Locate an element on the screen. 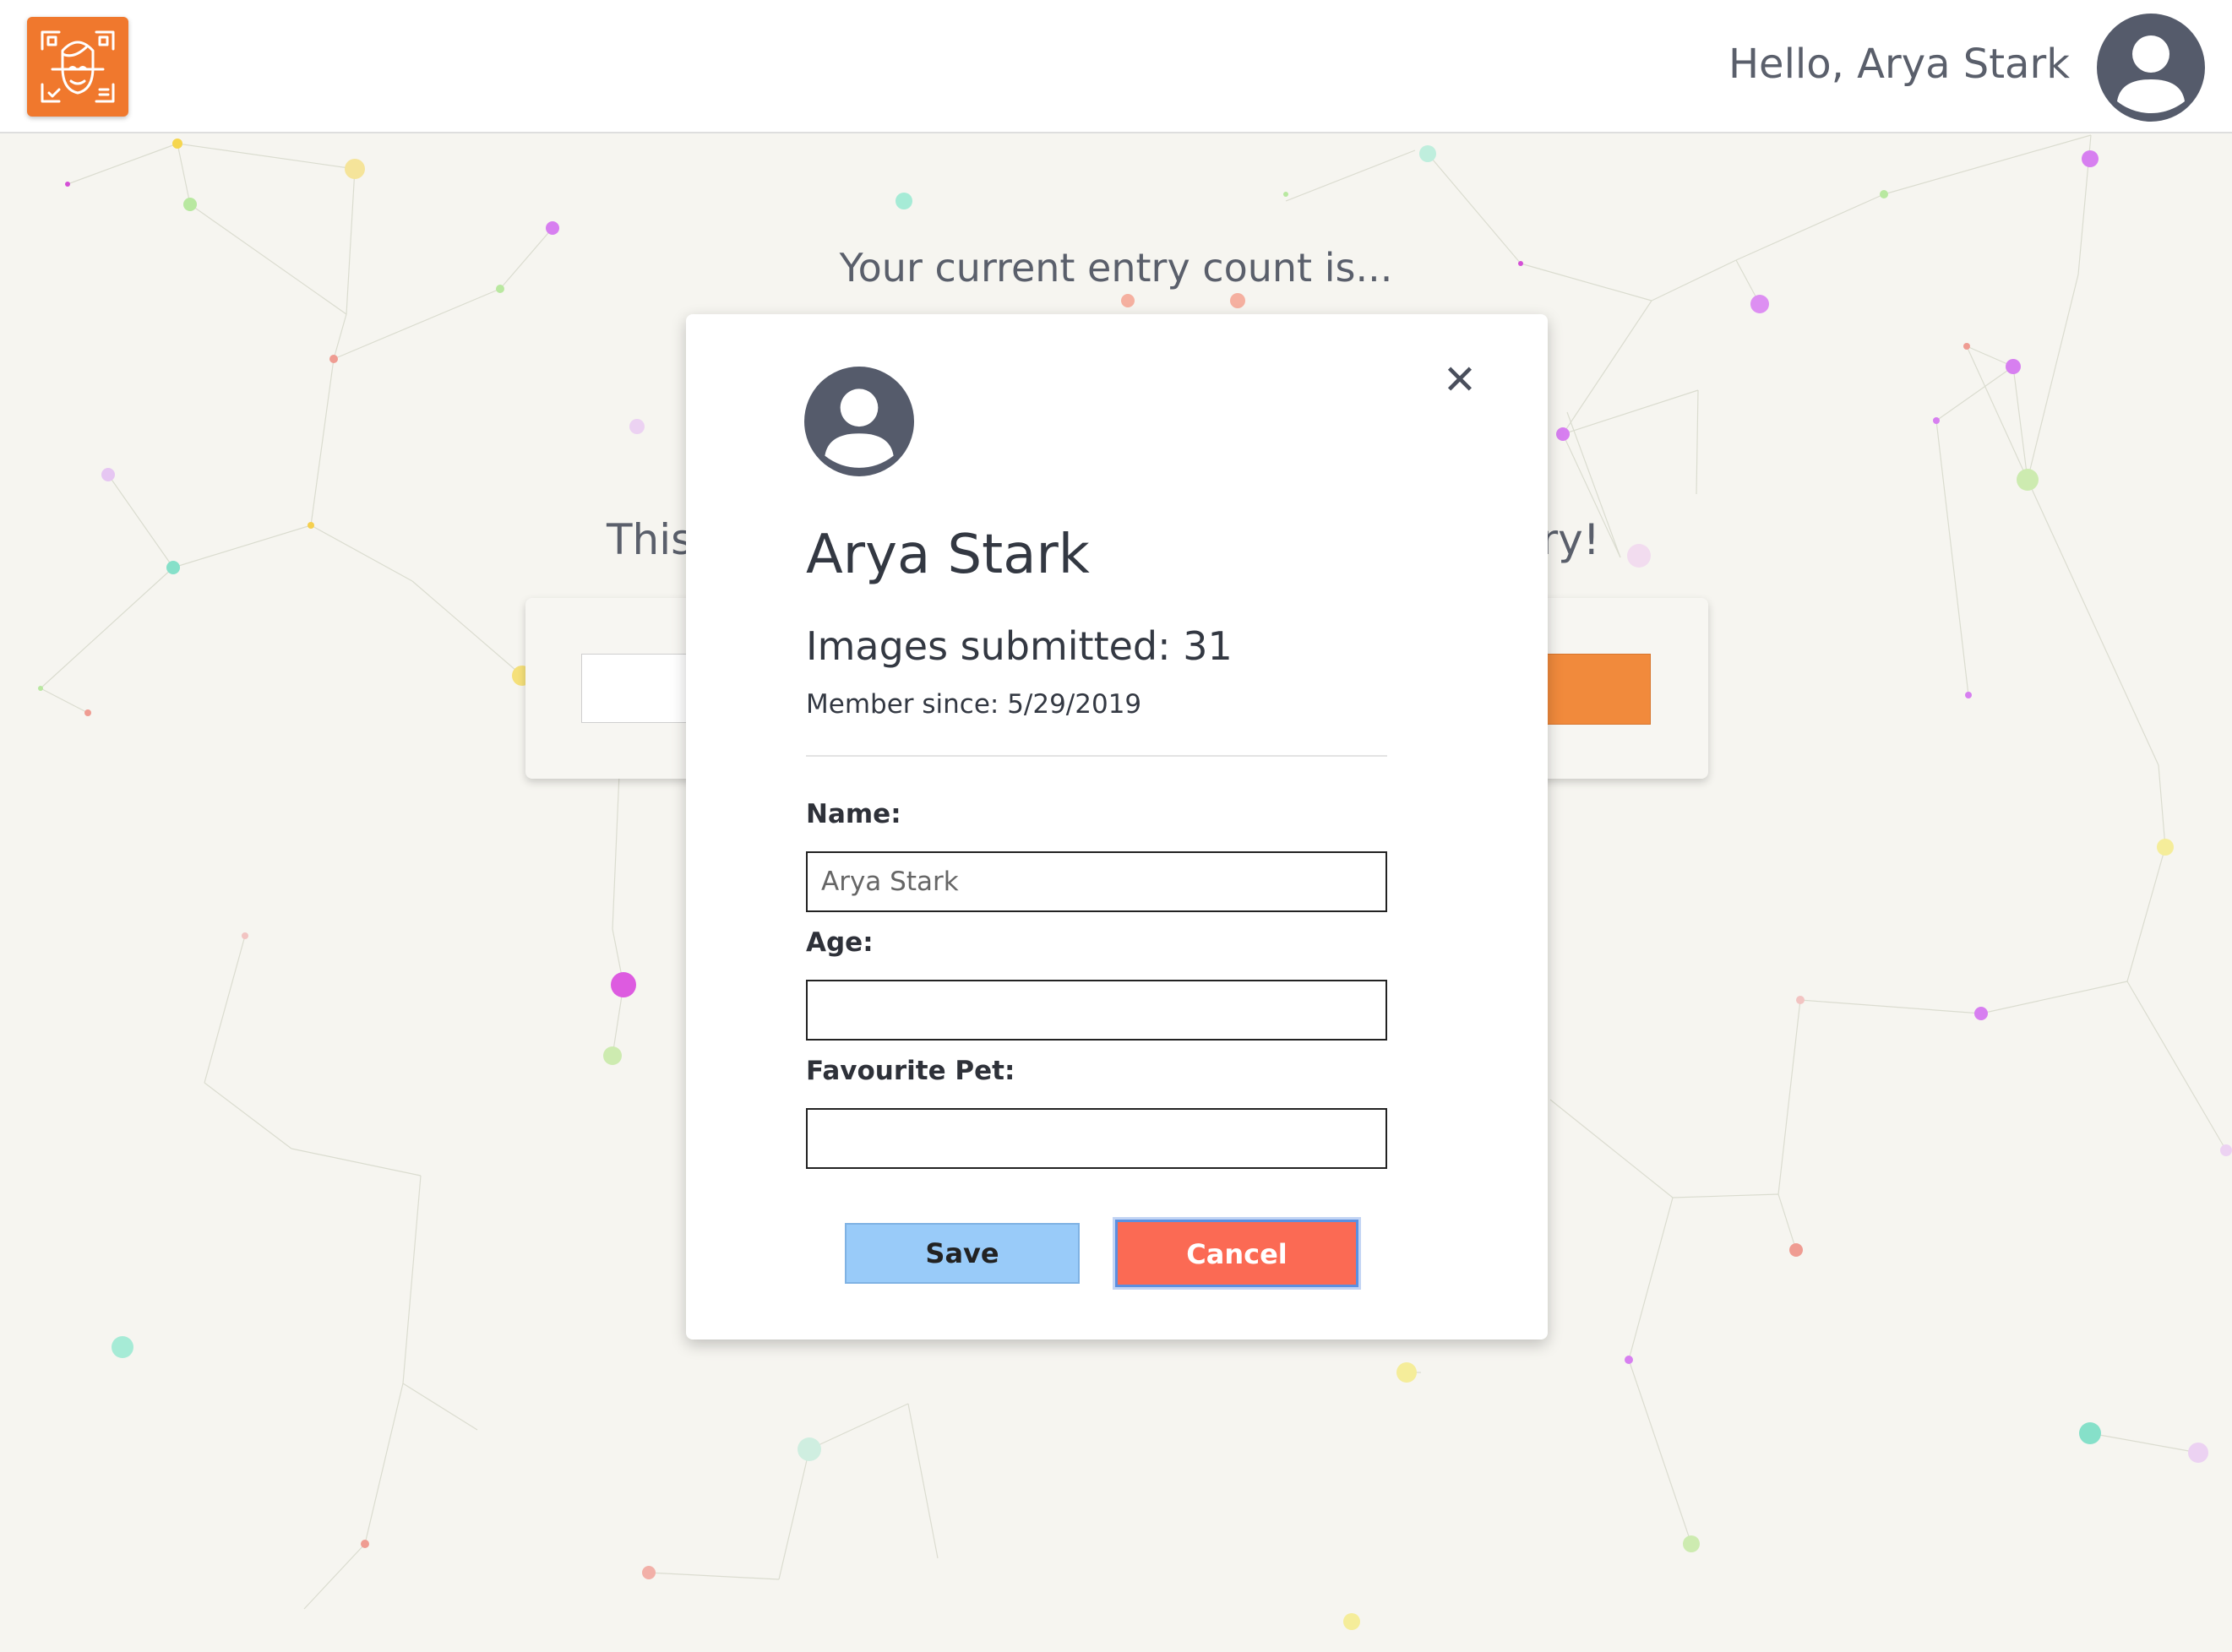 This screenshot has width=2232, height=1652. age-label: Age: is located at coordinates (840, 942).